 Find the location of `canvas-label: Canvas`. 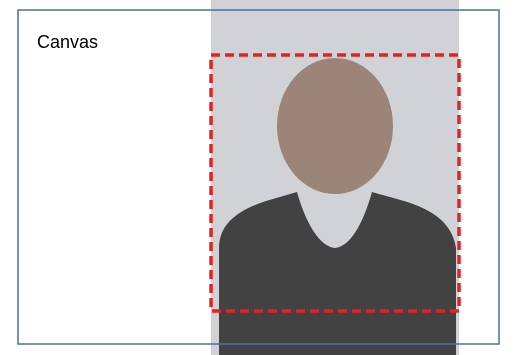

canvas-label: Canvas is located at coordinates (68, 42).